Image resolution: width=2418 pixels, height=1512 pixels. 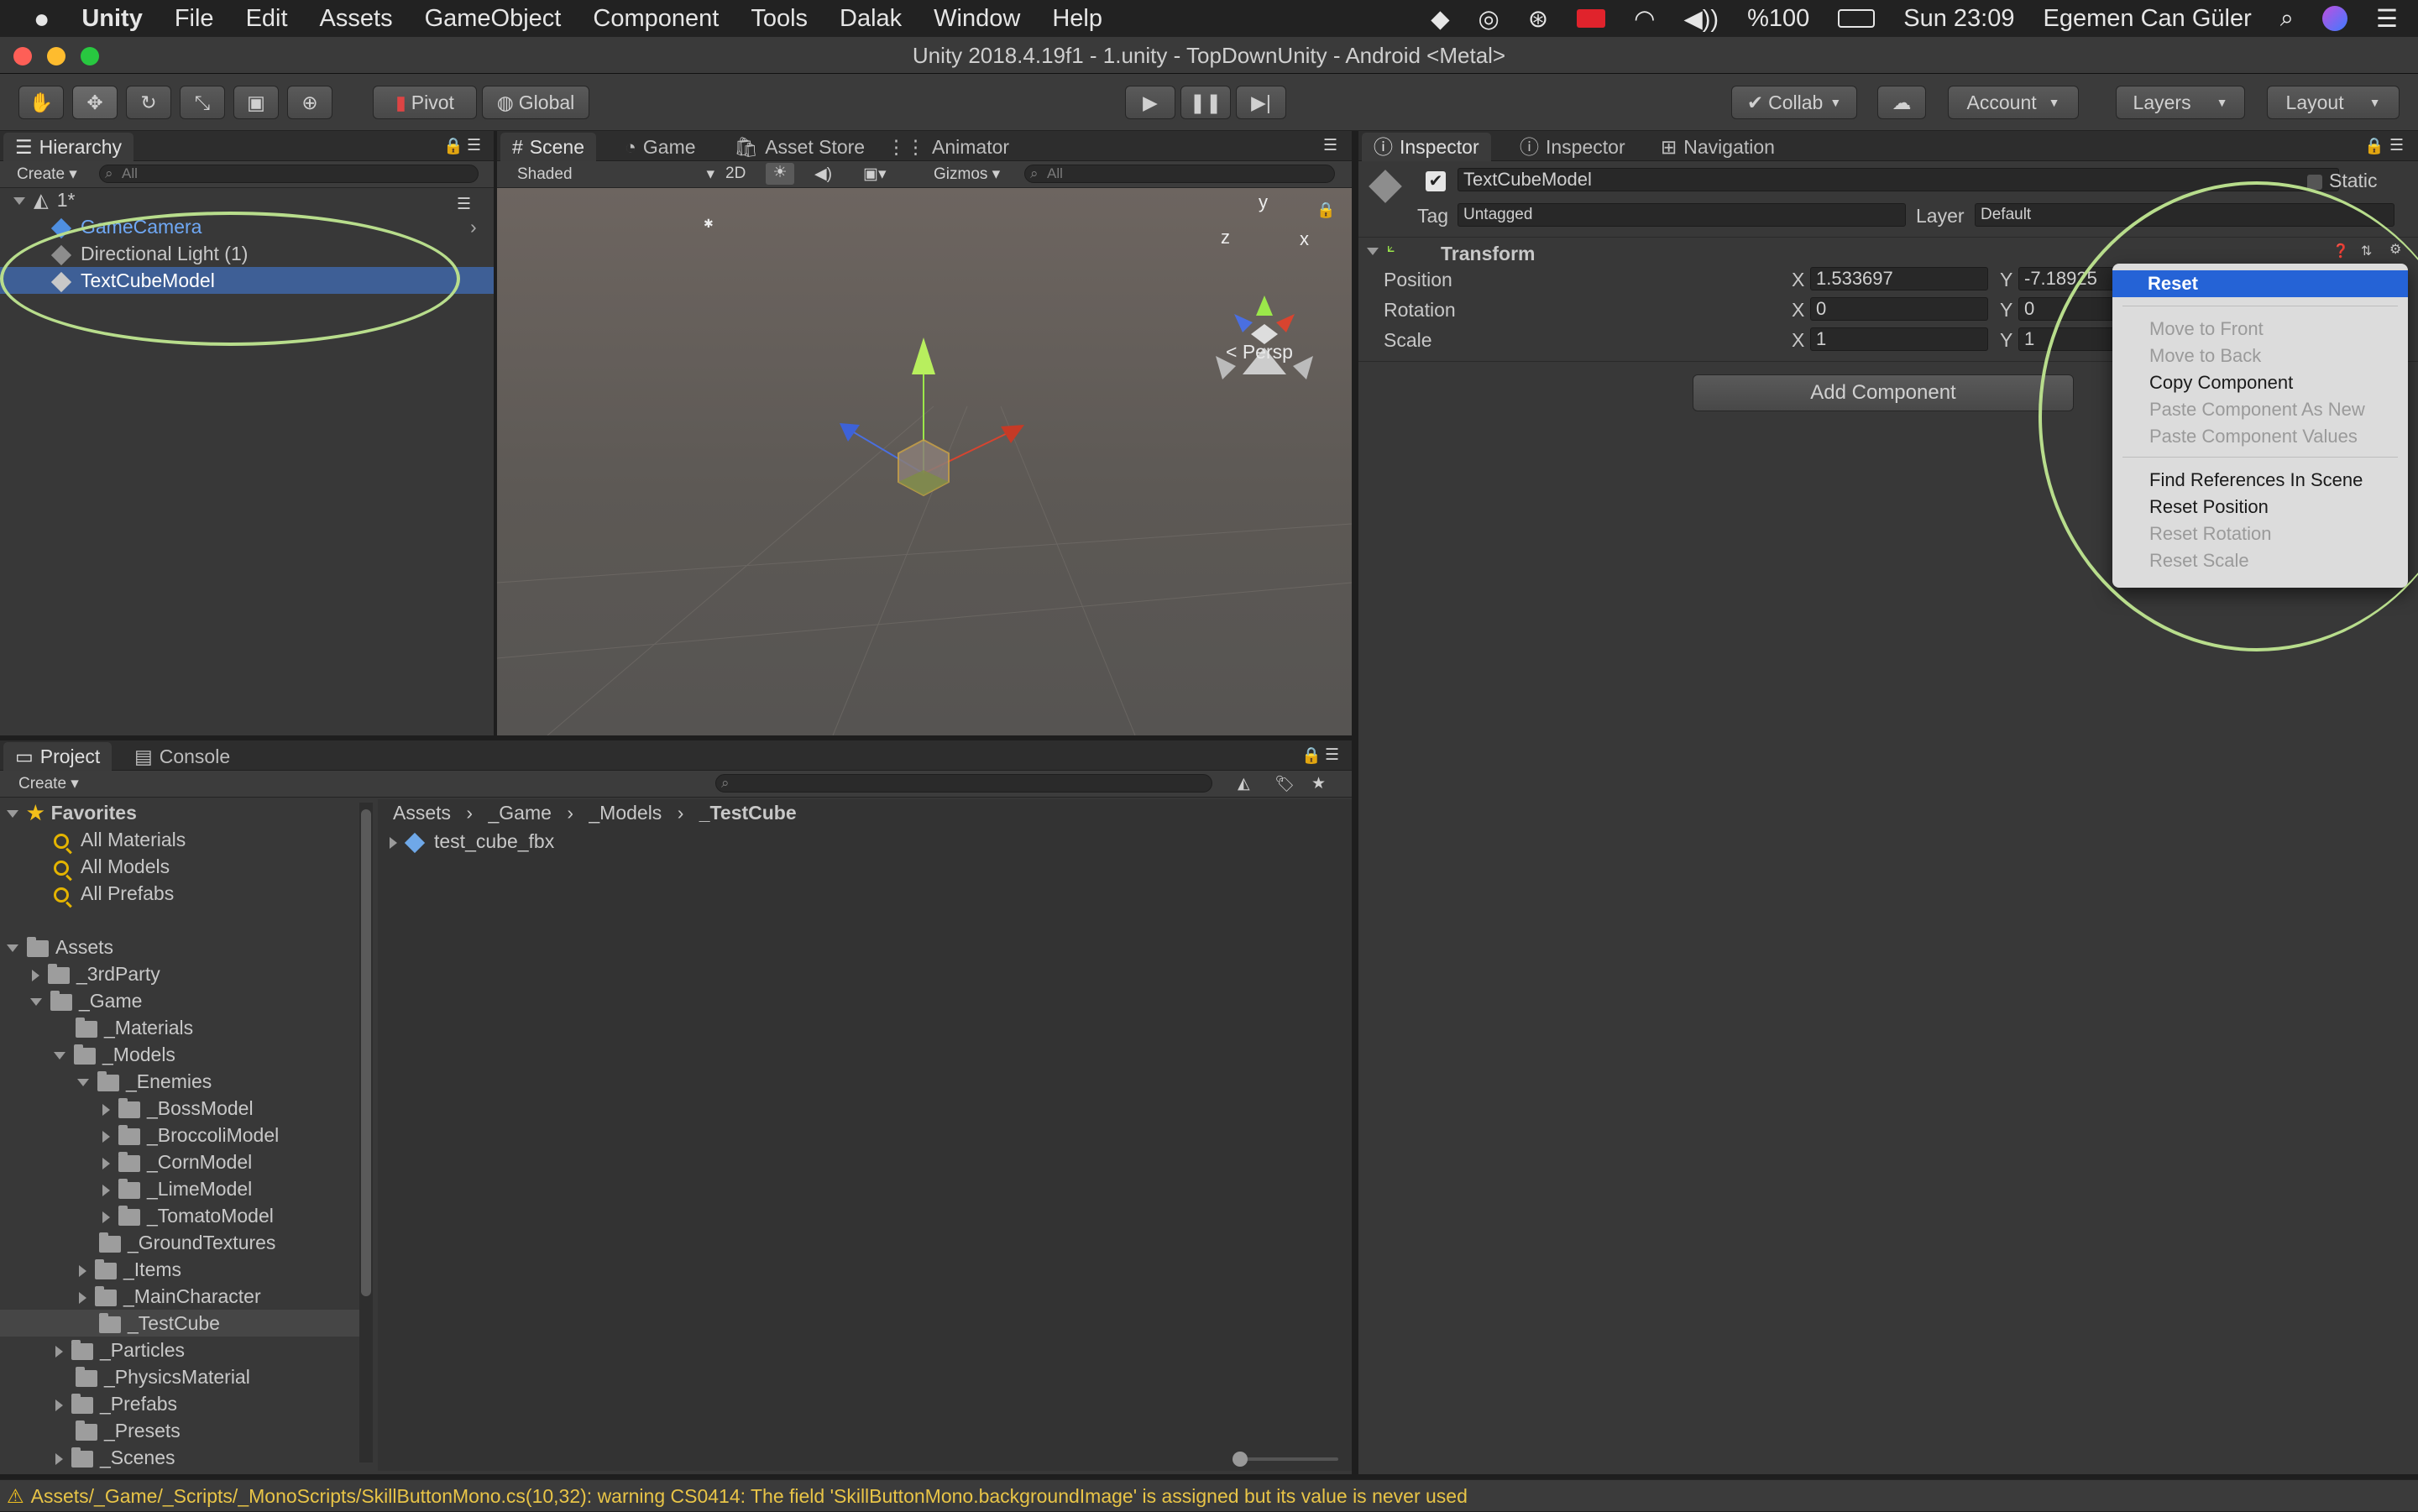 What do you see at coordinates (977, 19) in the screenshot?
I see `menu-window: Window` at bounding box center [977, 19].